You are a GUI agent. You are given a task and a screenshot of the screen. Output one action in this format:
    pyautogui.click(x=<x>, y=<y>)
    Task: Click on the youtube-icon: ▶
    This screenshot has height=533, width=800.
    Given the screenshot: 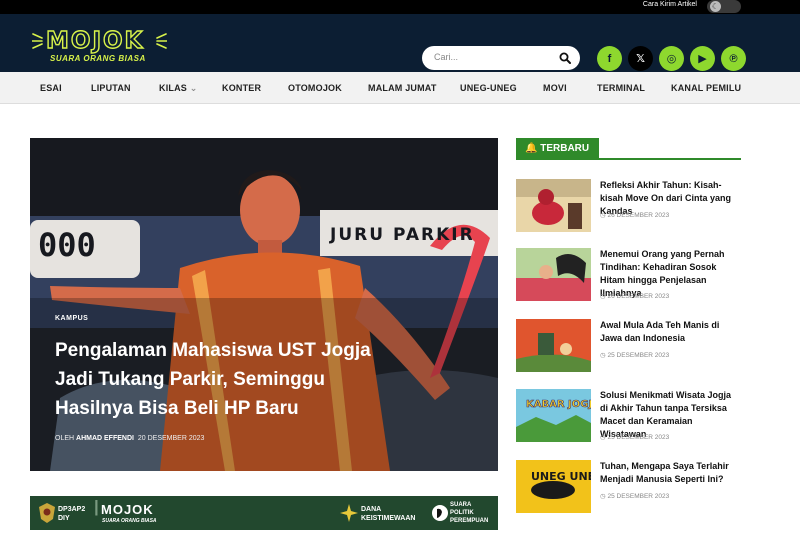 What is the action you would take?
    pyautogui.click(x=702, y=58)
    